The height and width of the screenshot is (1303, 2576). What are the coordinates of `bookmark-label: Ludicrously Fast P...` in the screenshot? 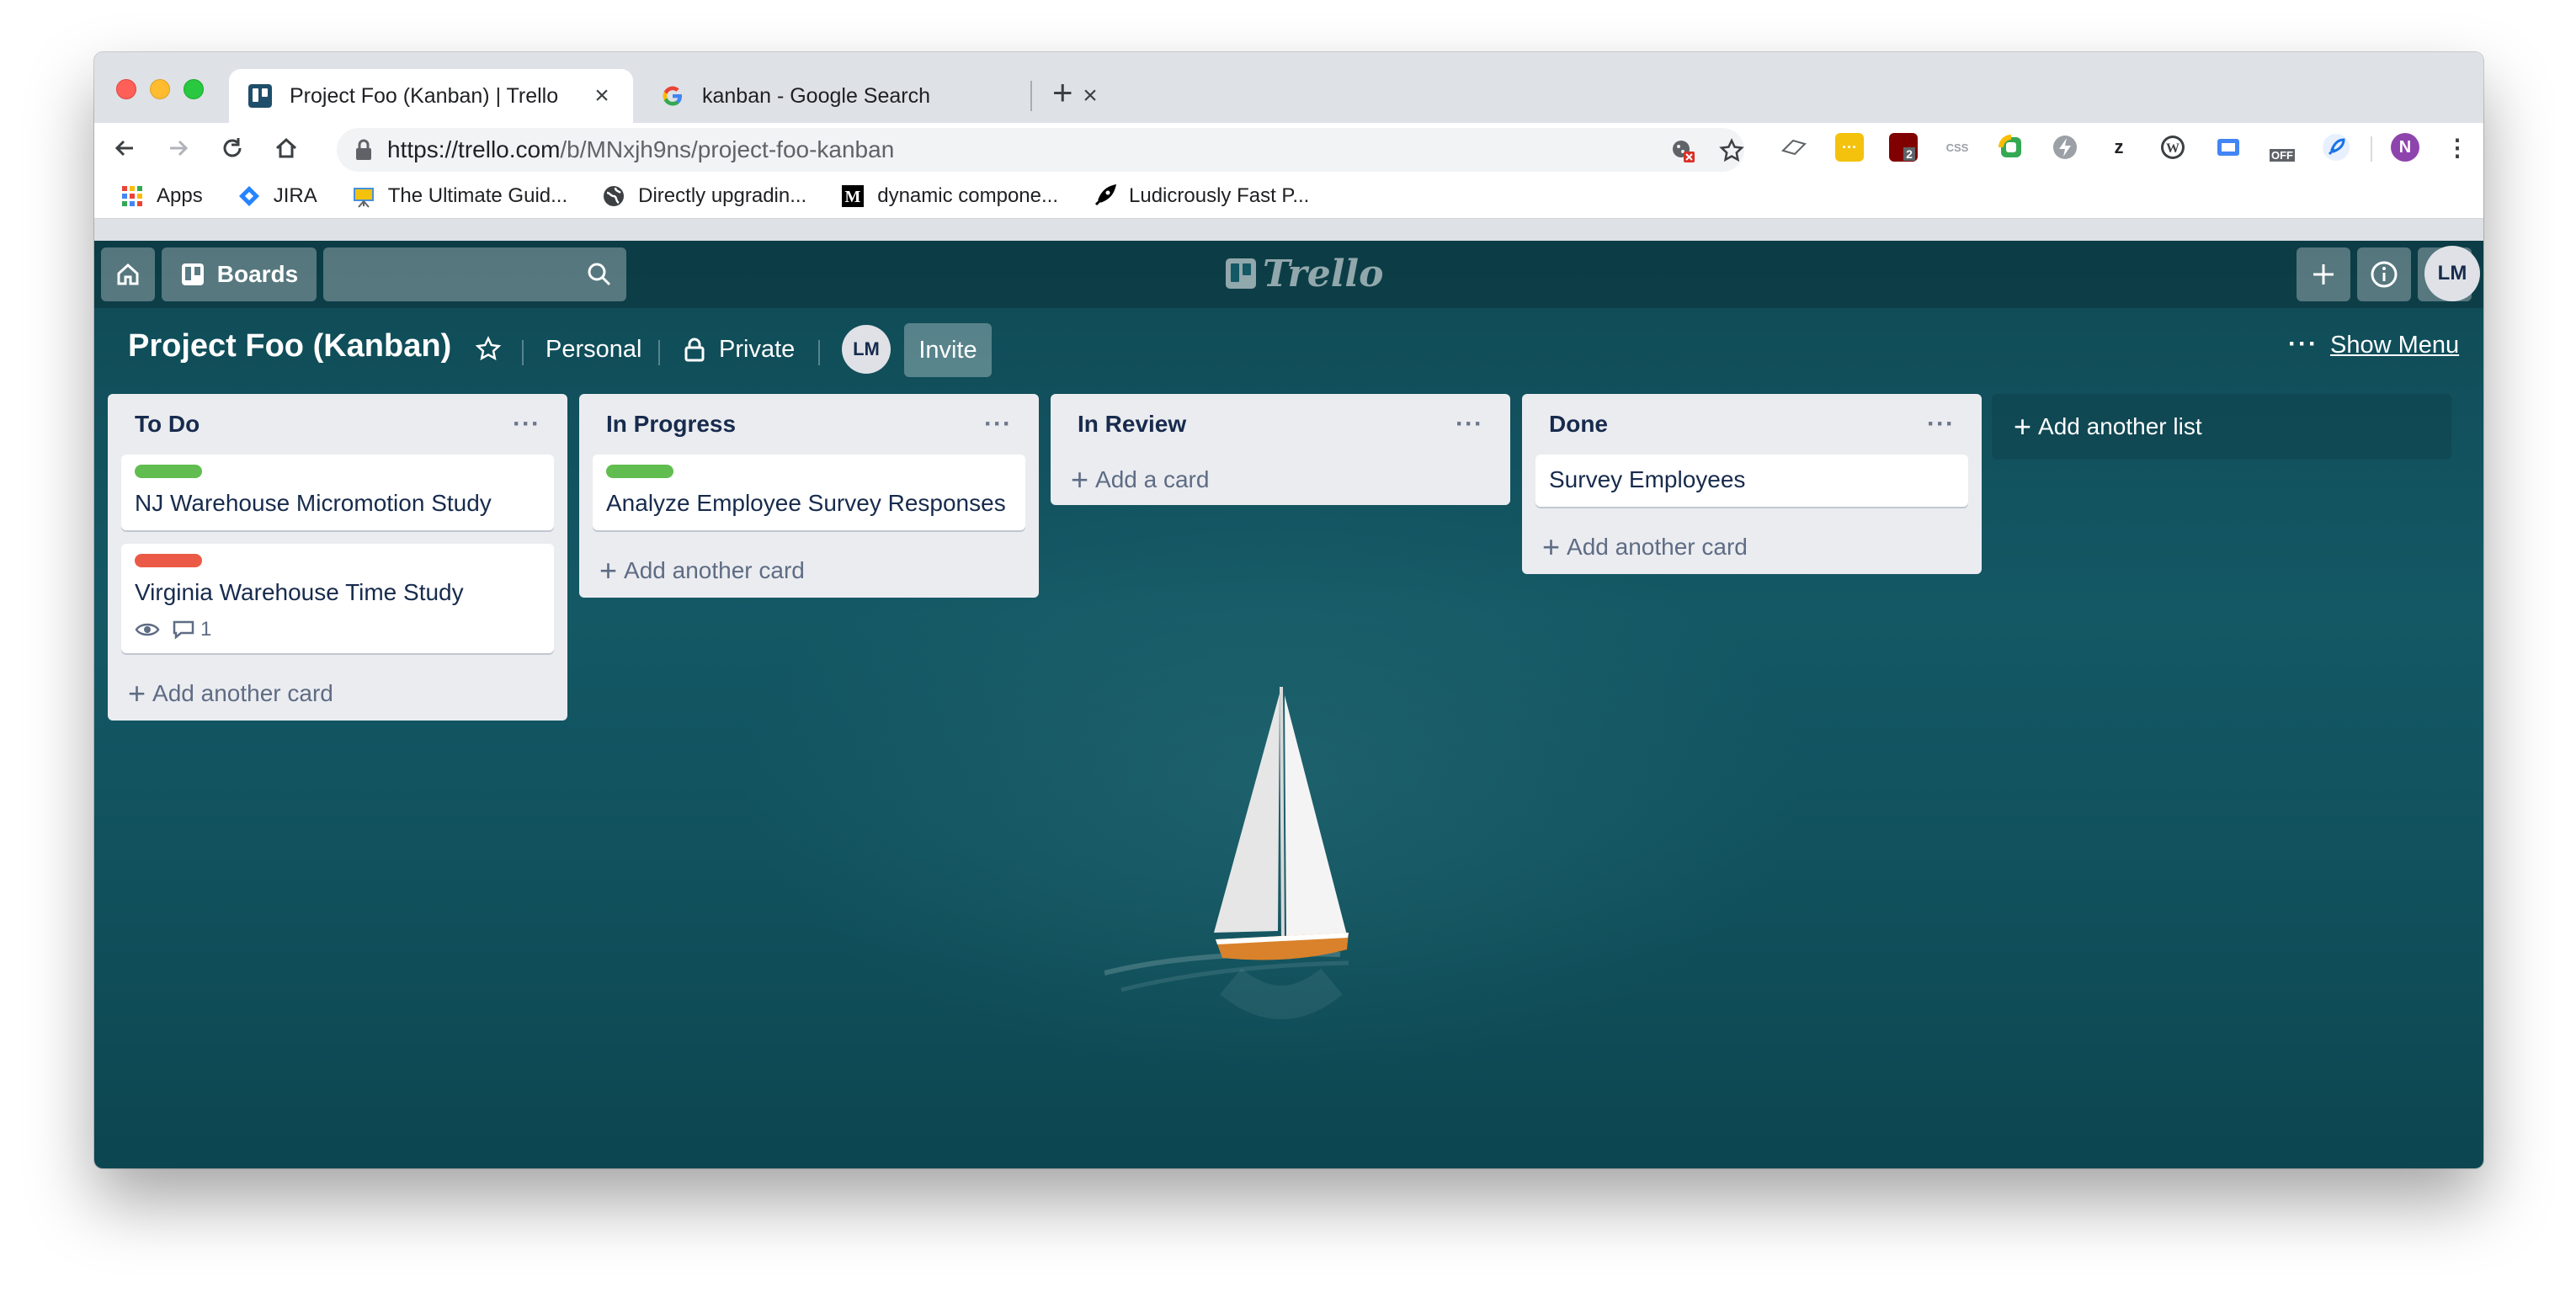 It's located at (1220, 195).